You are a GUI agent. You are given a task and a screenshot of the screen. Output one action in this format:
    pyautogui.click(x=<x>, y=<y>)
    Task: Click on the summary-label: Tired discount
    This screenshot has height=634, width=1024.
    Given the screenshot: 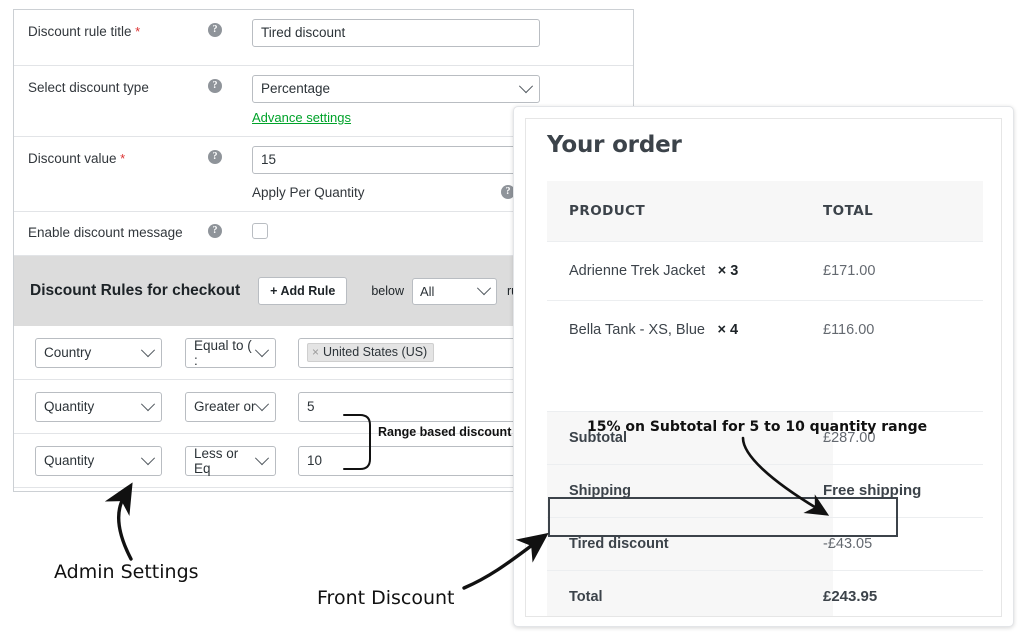 What is the action you would take?
    pyautogui.click(x=619, y=544)
    